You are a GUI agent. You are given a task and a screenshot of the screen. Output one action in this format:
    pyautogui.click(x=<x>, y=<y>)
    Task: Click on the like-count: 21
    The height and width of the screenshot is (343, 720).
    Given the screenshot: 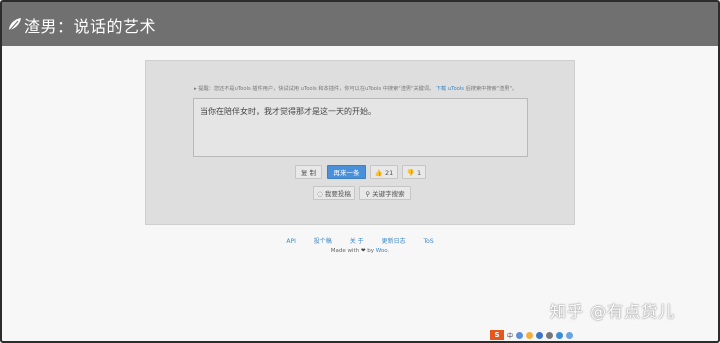 What is the action you would take?
    pyautogui.click(x=389, y=173)
    